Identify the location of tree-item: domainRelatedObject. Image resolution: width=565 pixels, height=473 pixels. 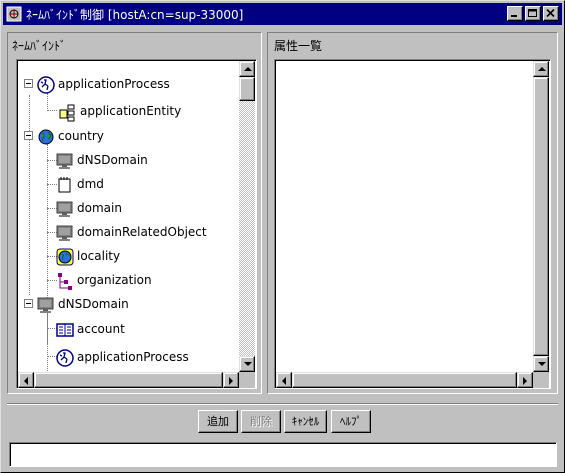
(131, 232).